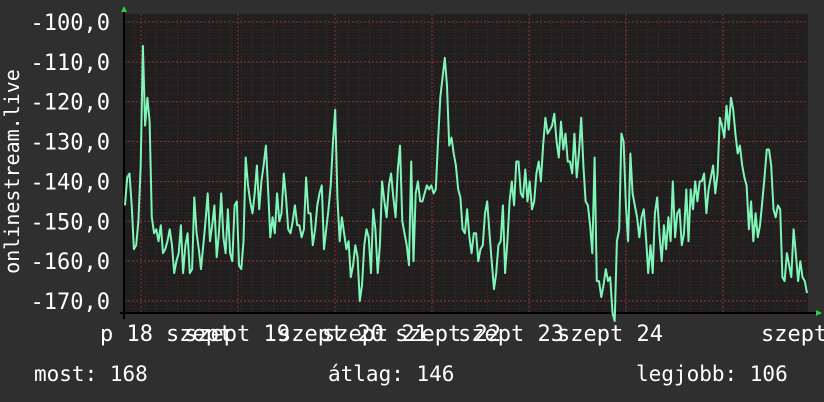  Describe the element at coordinates (70, 103) in the screenshot. I see `y-tick-label: -120,0` at that location.